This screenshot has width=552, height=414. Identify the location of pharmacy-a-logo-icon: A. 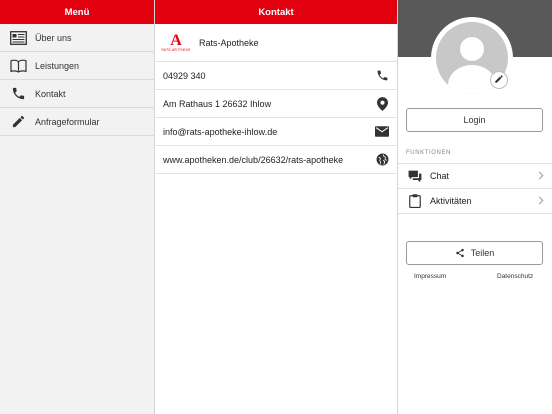
(176, 40).